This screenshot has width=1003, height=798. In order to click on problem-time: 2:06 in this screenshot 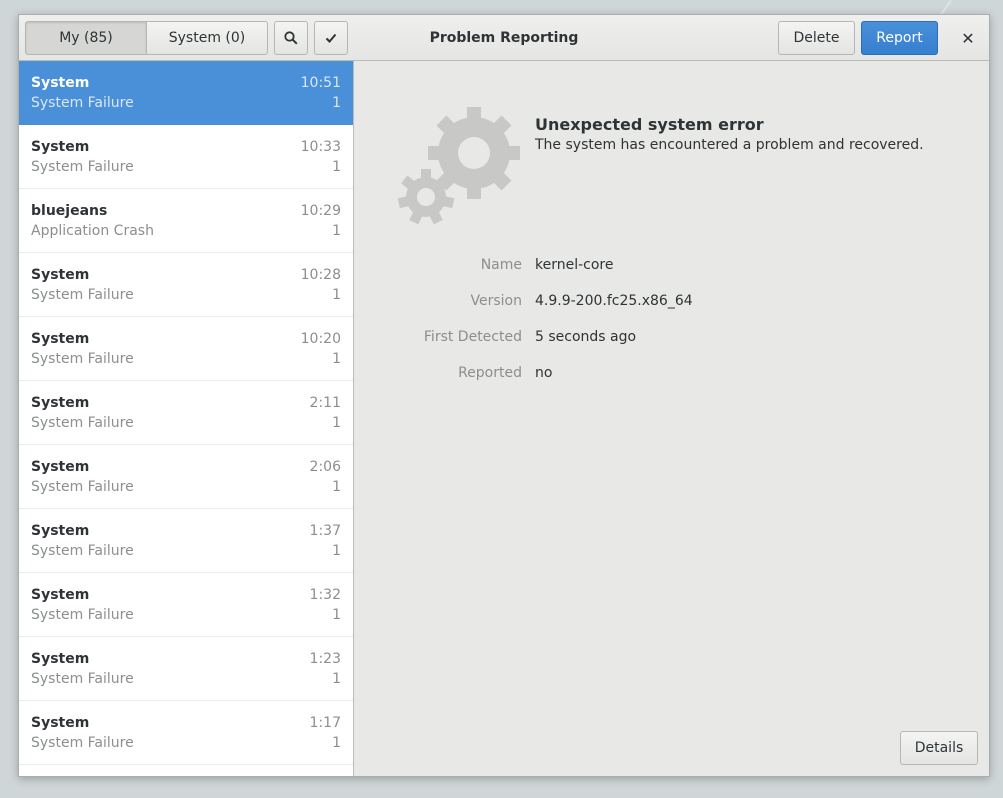, I will do `click(325, 467)`.